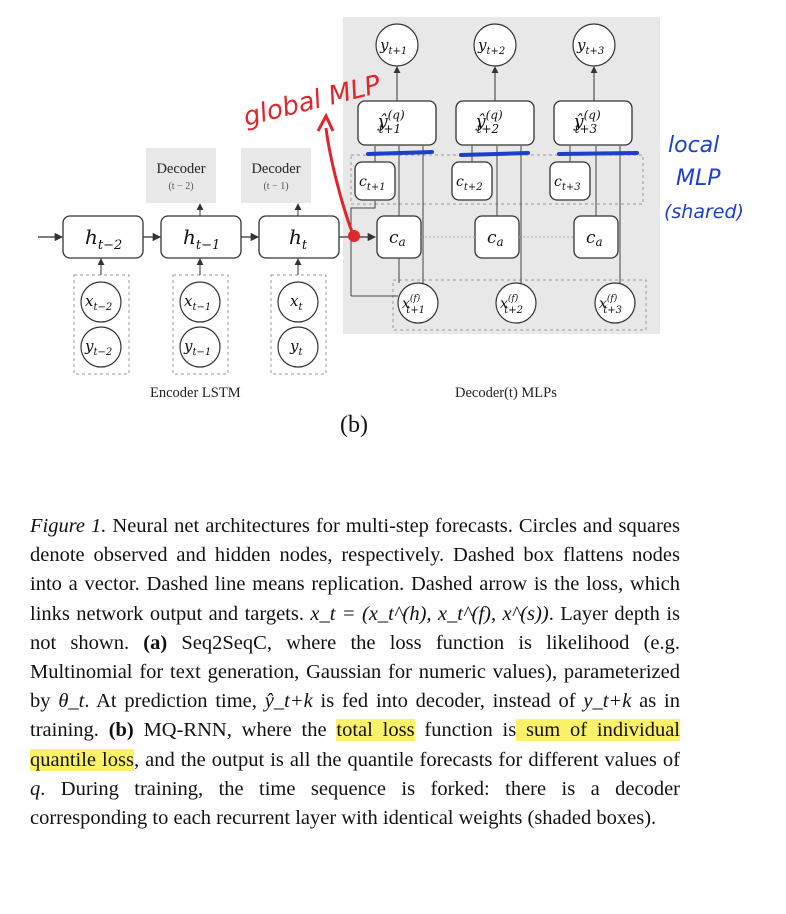 This screenshot has width=786, height=914. I want to click on hidden-label-t-1: ht−1, so click(201, 239).